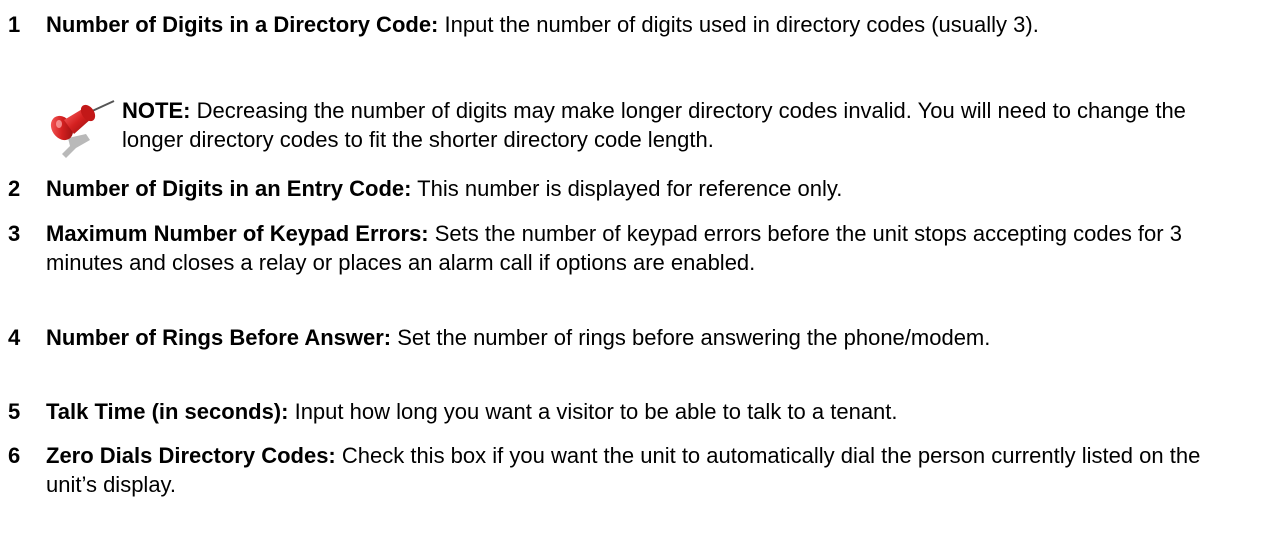 This screenshot has height=542, width=1270. I want to click on pushpin-icon, so click(83, 129).